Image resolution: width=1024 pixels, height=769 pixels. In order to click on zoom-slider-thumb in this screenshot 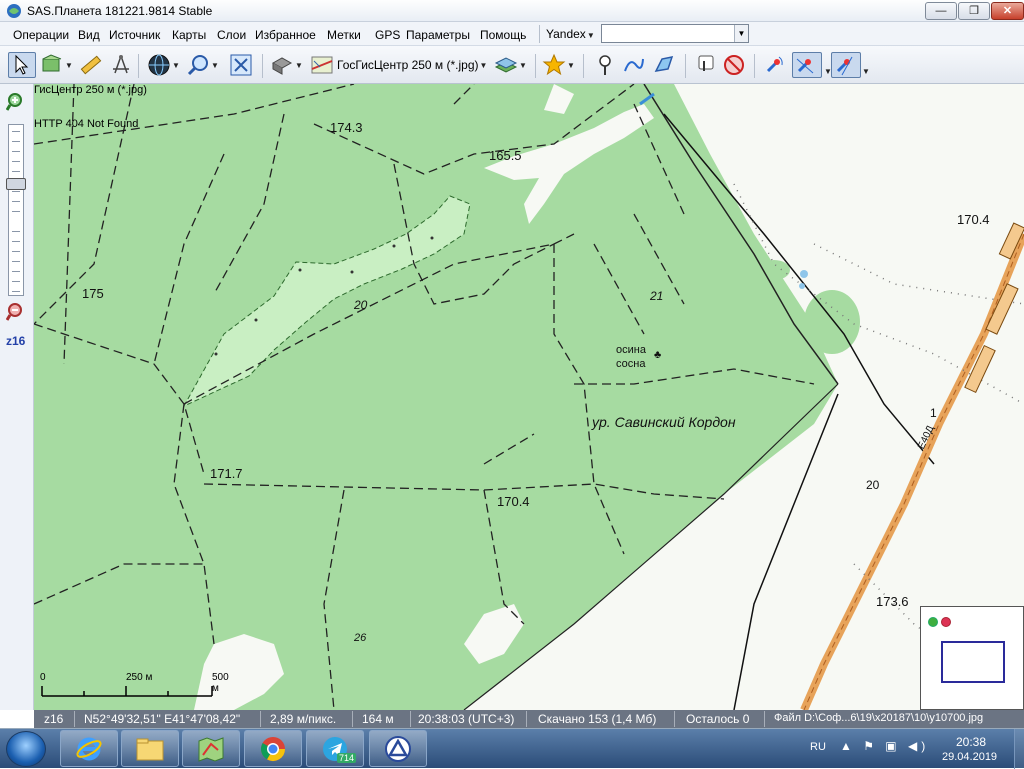, I will do `click(16, 184)`.